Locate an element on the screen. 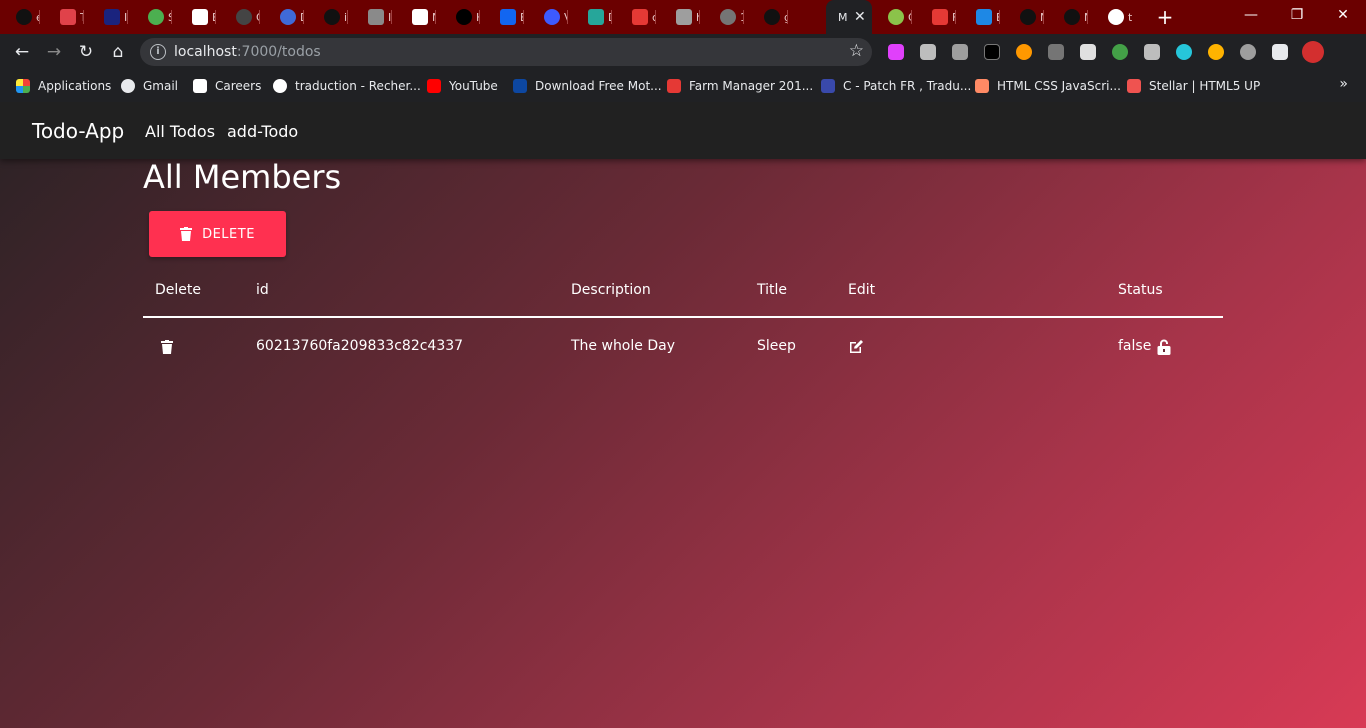 This screenshot has height=728, width=1366. browser-tab-9: In is located at coordinates (372, 17).